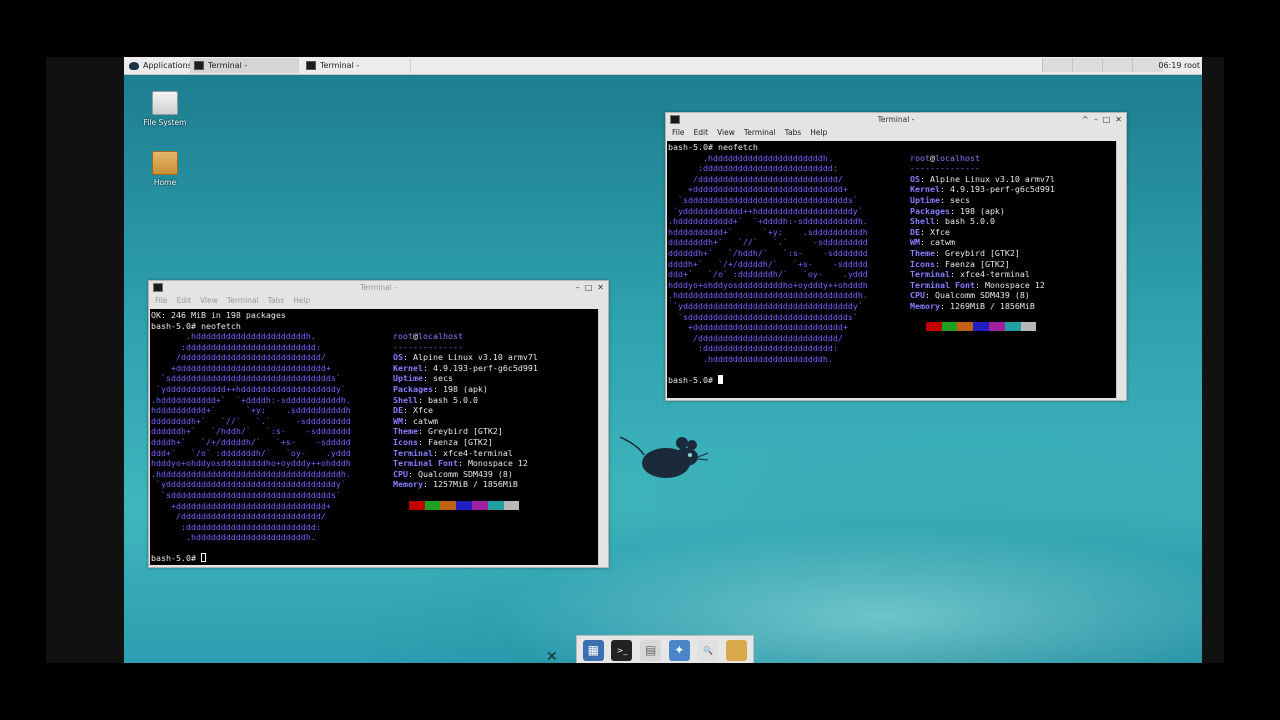 The image size is (1280, 720). Describe the element at coordinates (622, 650) in the screenshot. I see `terminal-icon: >_` at that location.